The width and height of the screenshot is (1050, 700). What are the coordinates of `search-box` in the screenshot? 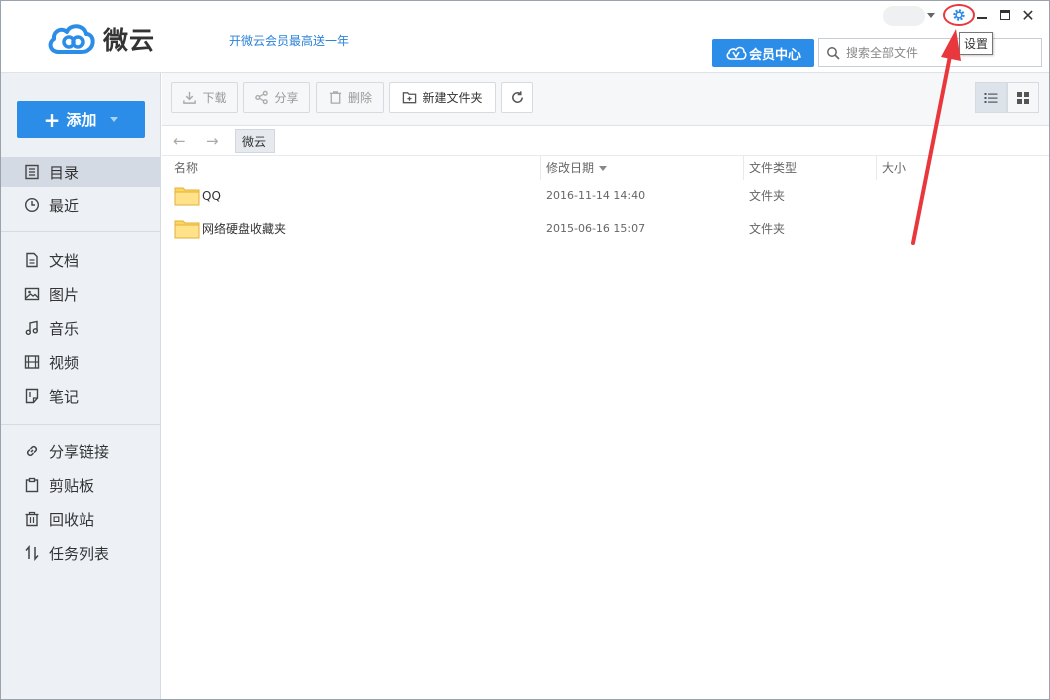 It's located at (930, 52).